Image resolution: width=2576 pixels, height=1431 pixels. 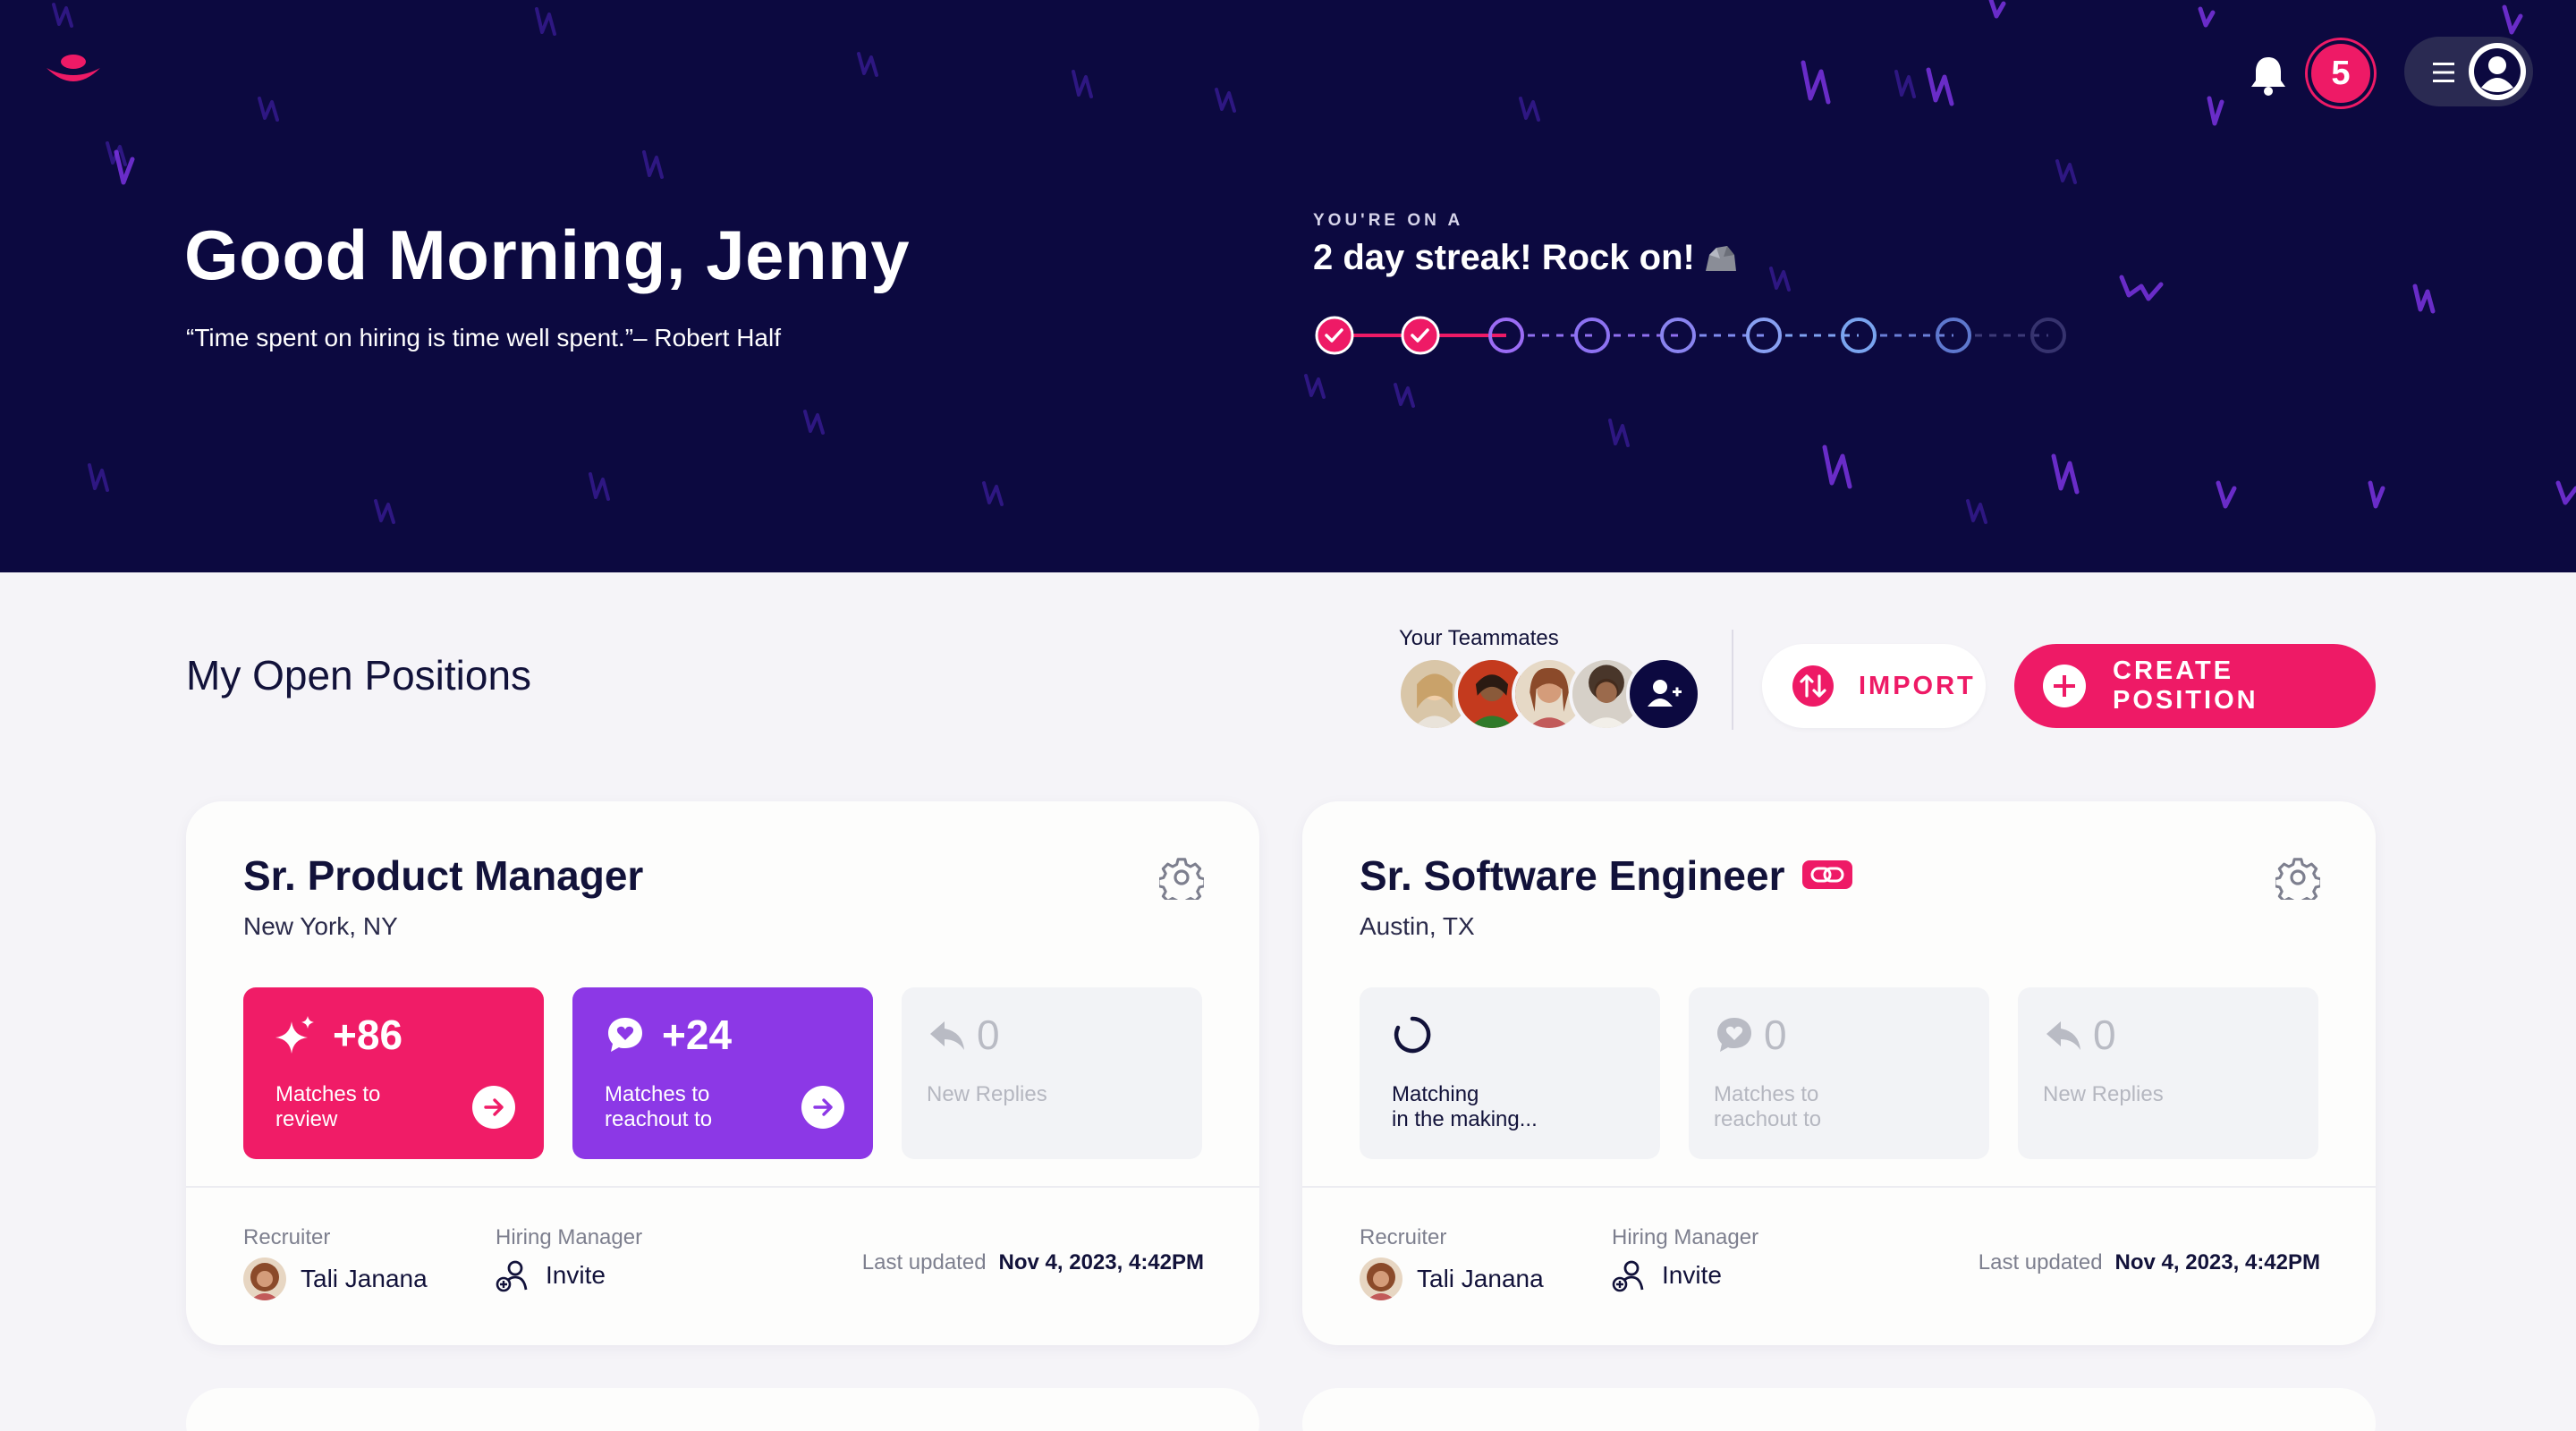 What do you see at coordinates (2443, 72) in the screenshot?
I see `hamburger-icon` at bounding box center [2443, 72].